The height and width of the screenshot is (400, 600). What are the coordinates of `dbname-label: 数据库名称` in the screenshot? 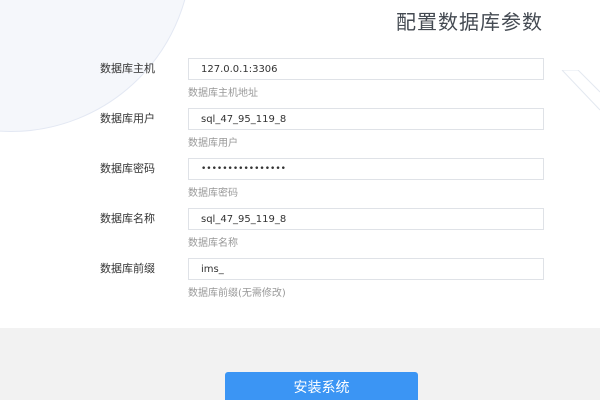 It's located at (127, 218).